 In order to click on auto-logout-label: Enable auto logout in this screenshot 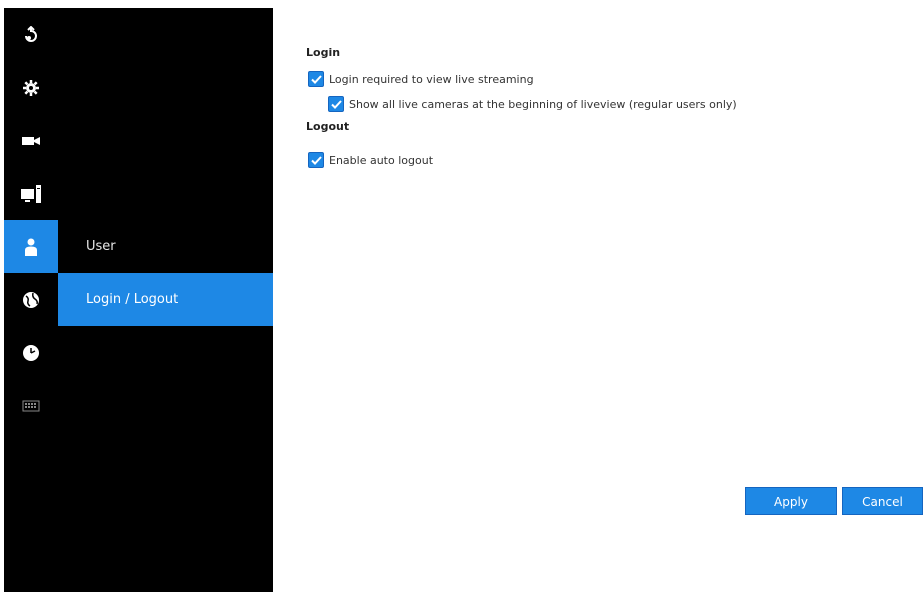, I will do `click(381, 160)`.